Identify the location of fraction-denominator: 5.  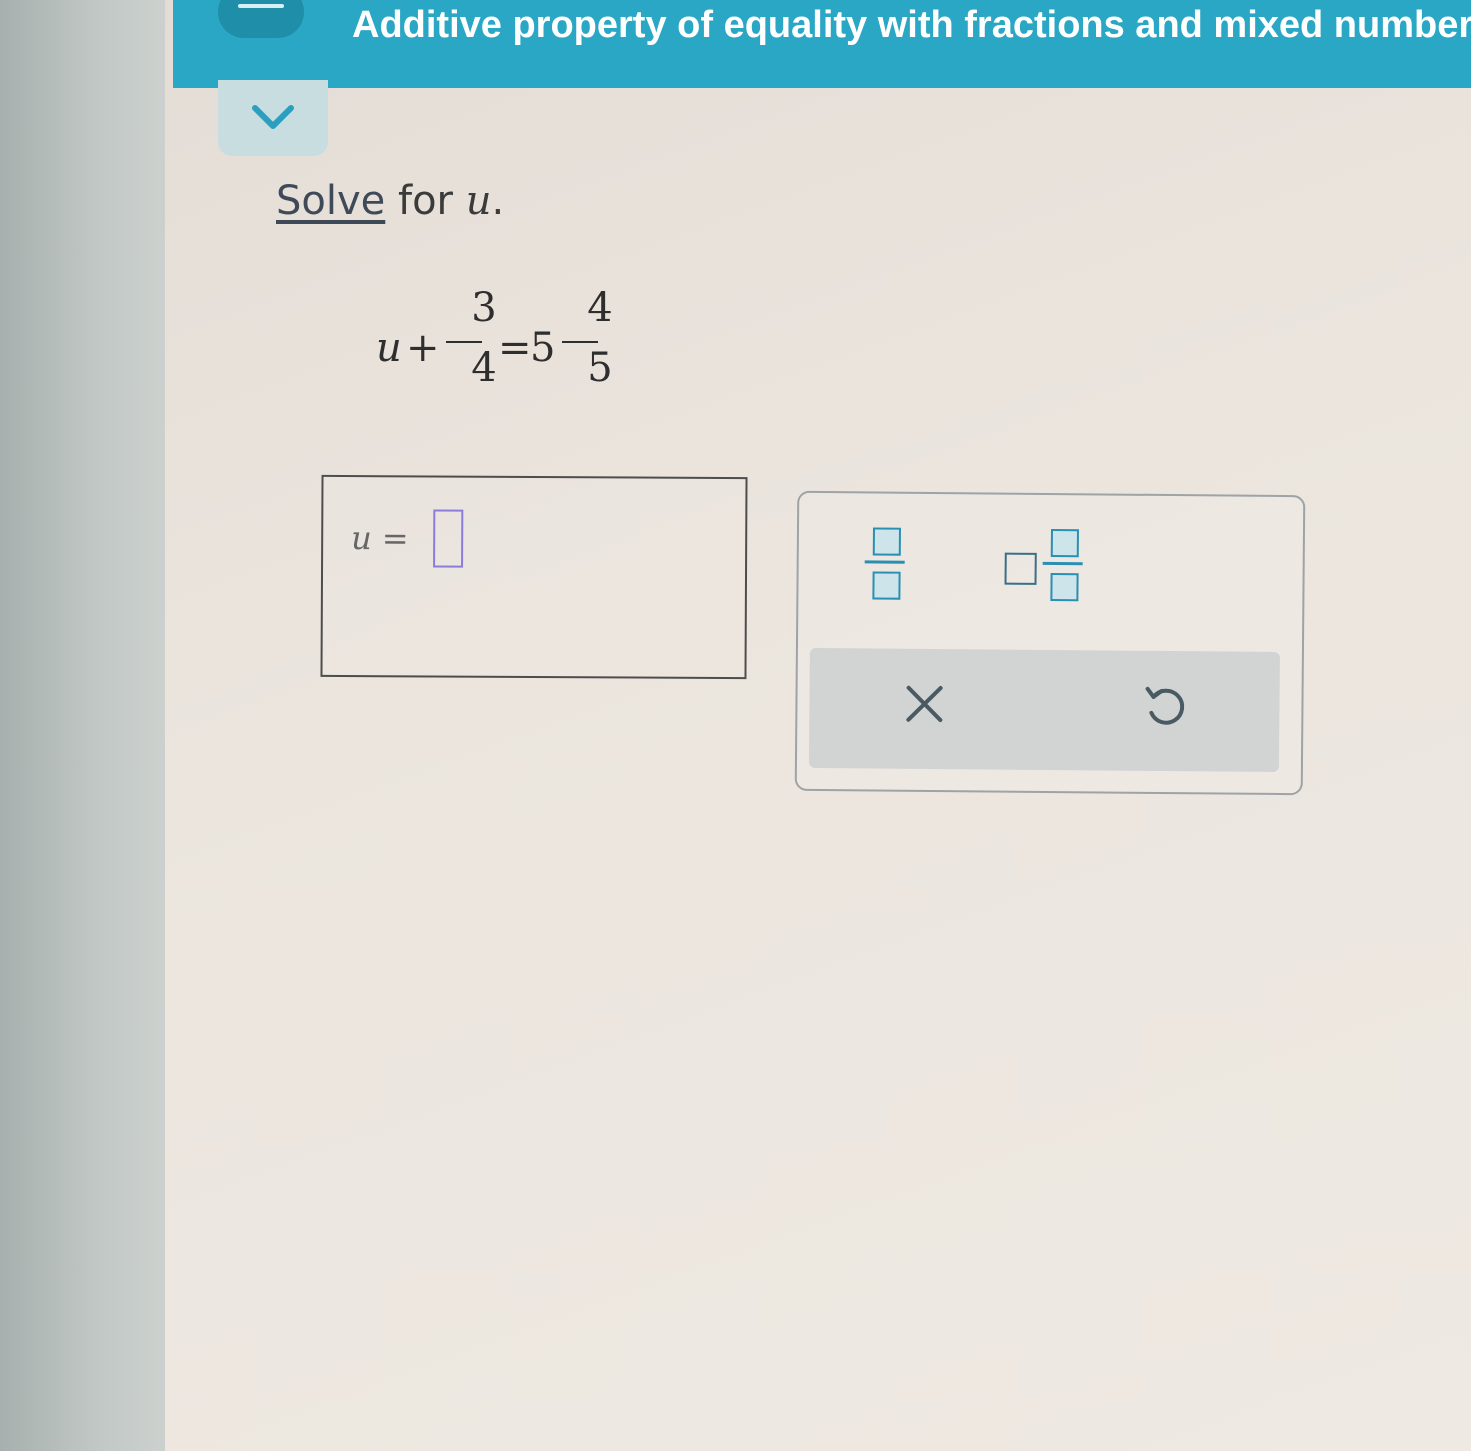
(600, 368).